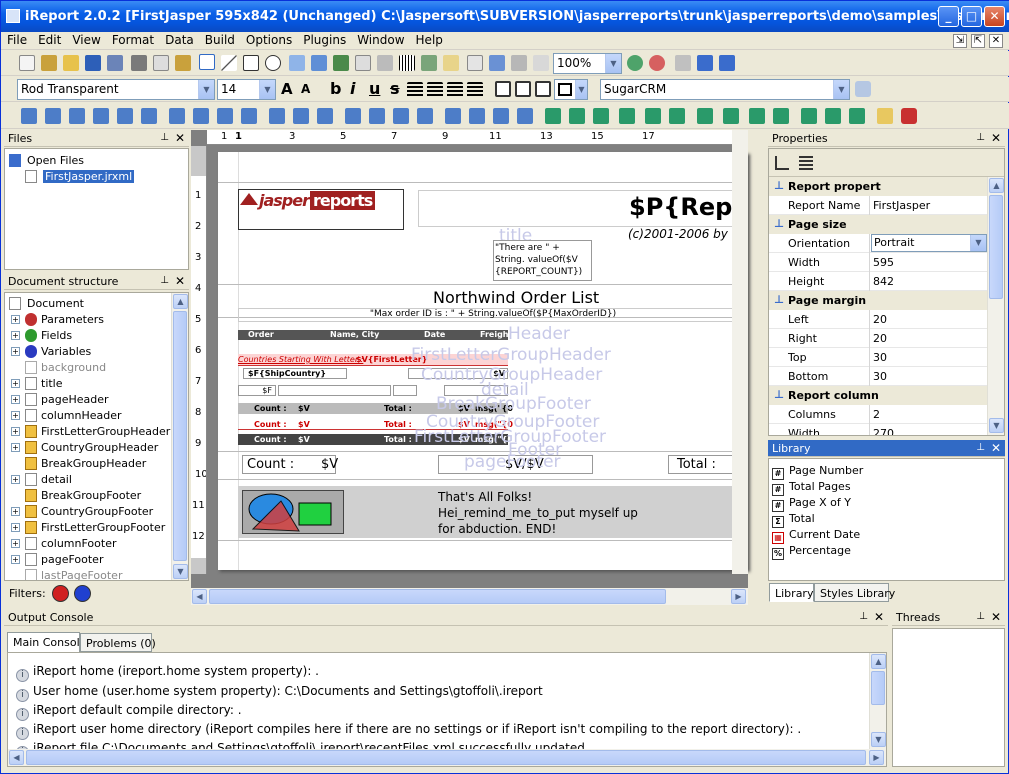 This screenshot has height=774, width=1009. What do you see at coordinates (290, 464) in the screenshot?
I see `footer-count-box: Count : $V` at bounding box center [290, 464].